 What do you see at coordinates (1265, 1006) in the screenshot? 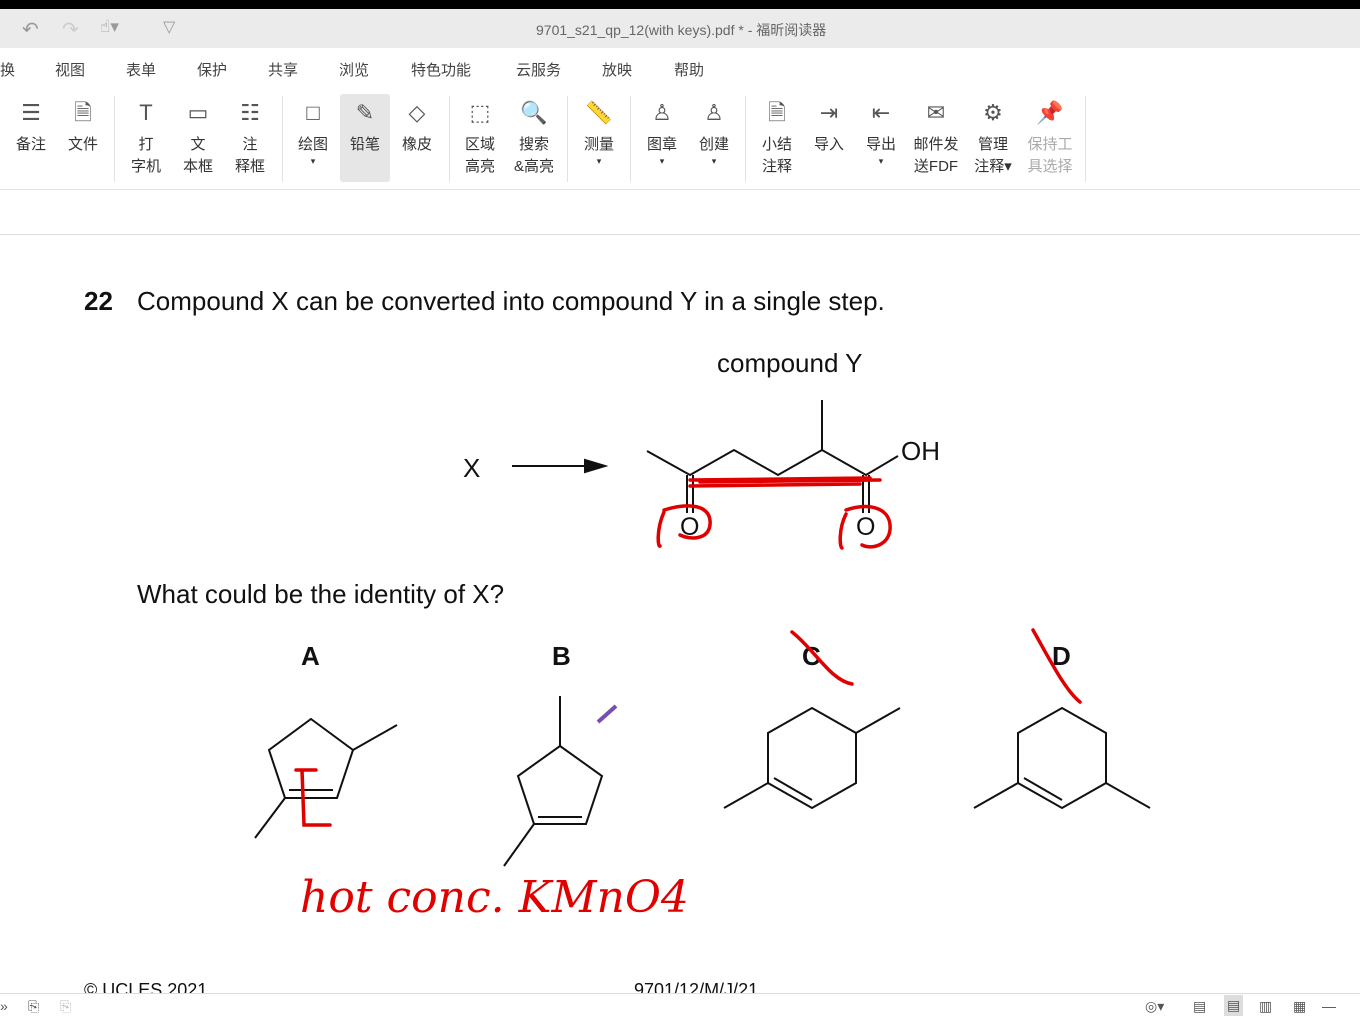
I see `facing-pages-icon: ▥` at bounding box center [1265, 1006].